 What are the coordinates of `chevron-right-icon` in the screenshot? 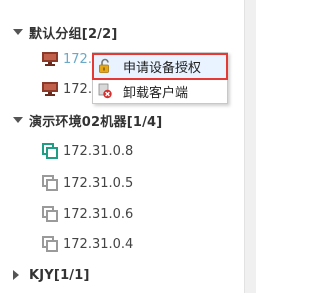 It's located at (16, 275).